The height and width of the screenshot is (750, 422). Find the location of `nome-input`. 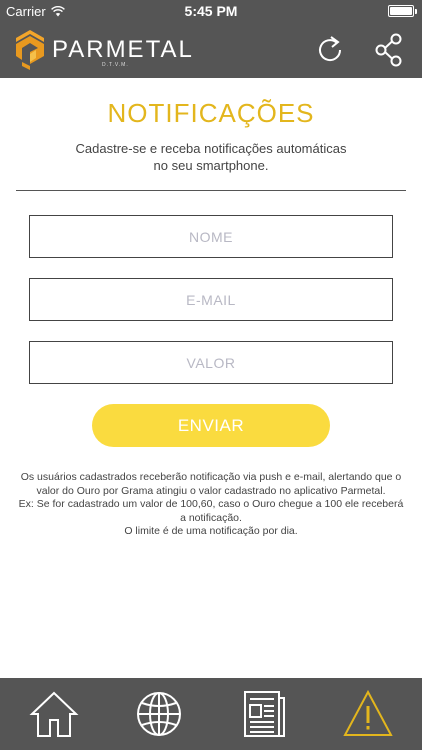

nome-input is located at coordinates (211, 236).